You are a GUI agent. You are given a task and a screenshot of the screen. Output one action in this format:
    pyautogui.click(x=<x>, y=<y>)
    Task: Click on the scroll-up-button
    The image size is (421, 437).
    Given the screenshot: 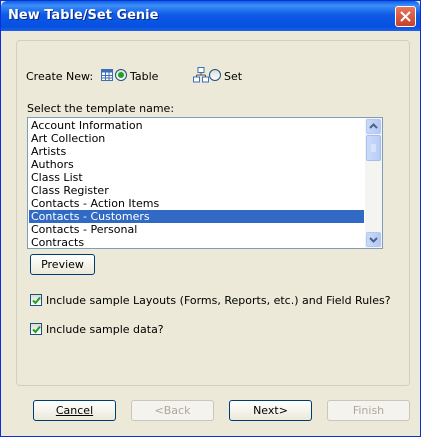 What is the action you would take?
    pyautogui.click(x=373, y=126)
    